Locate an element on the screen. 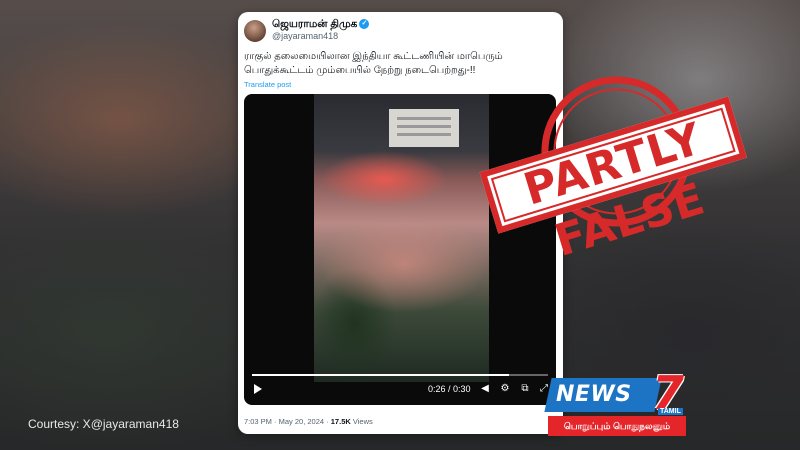  logo-sub: TAMIL is located at coordinates (670, 411).